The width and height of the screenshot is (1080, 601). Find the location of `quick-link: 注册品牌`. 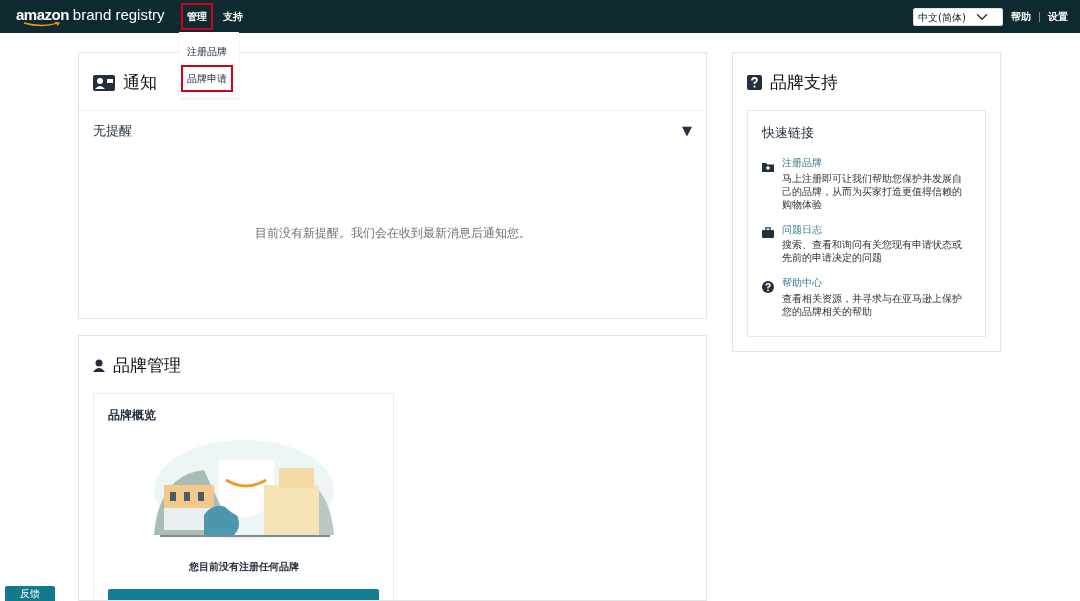

quick-link: 注册品牌 is located at coordinates (802, 162).